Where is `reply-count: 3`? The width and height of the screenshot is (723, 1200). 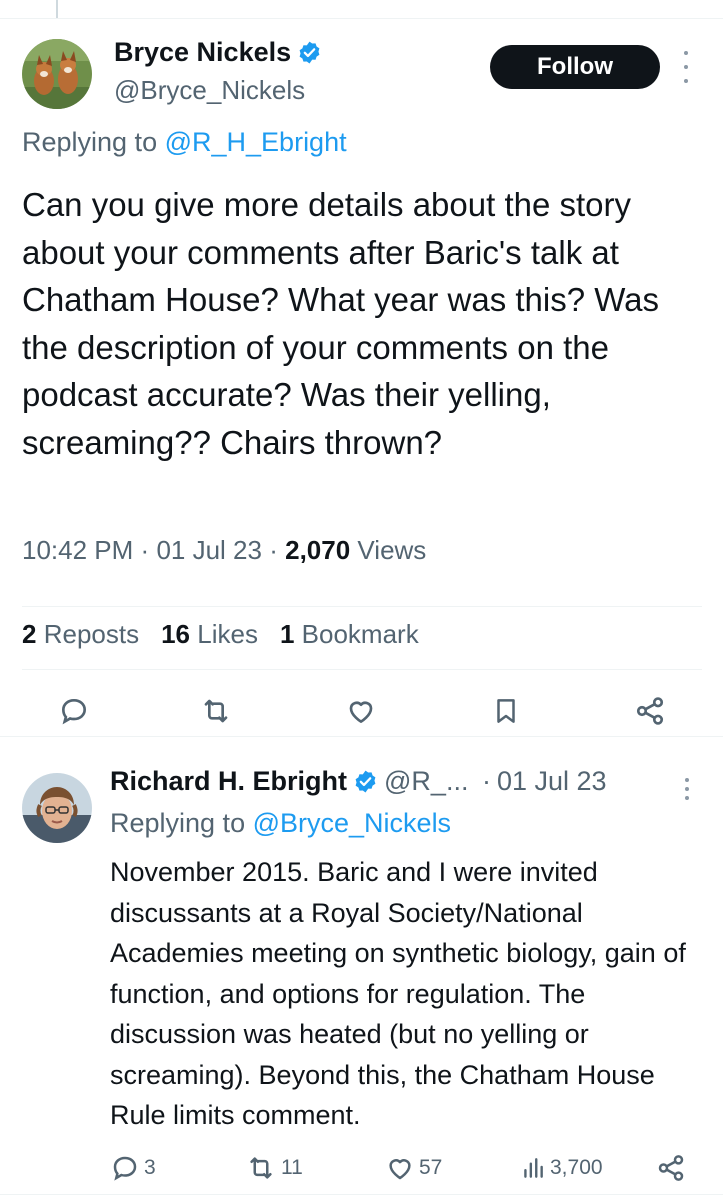
reply-count: 3 is located at coordinates (150, 1167).